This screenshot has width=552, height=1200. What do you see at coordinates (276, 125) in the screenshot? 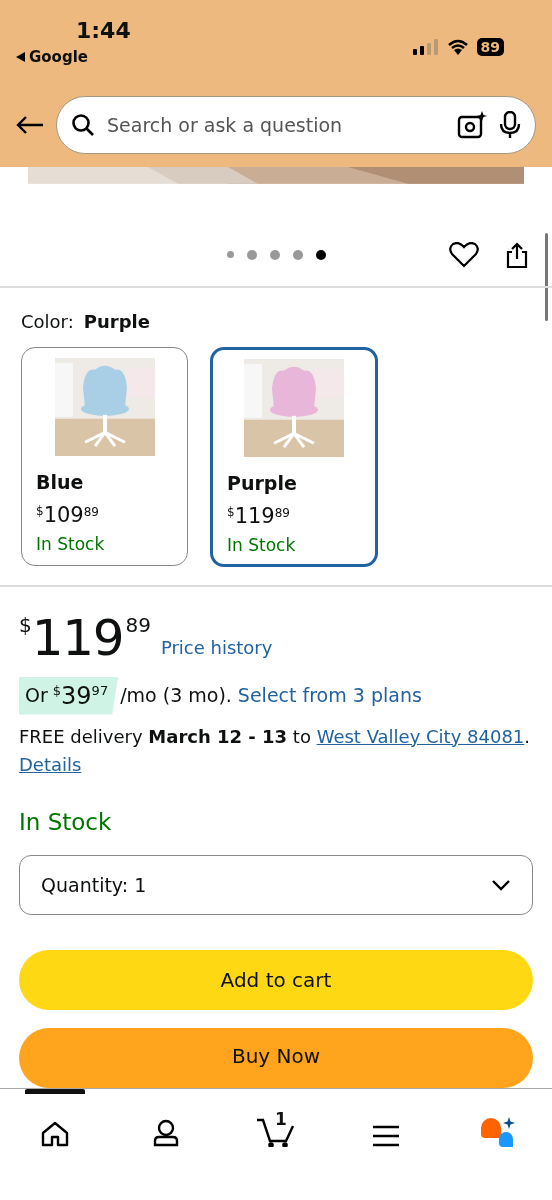
I see `search-input: Search or ask a question` at bounding box center [276, 125].